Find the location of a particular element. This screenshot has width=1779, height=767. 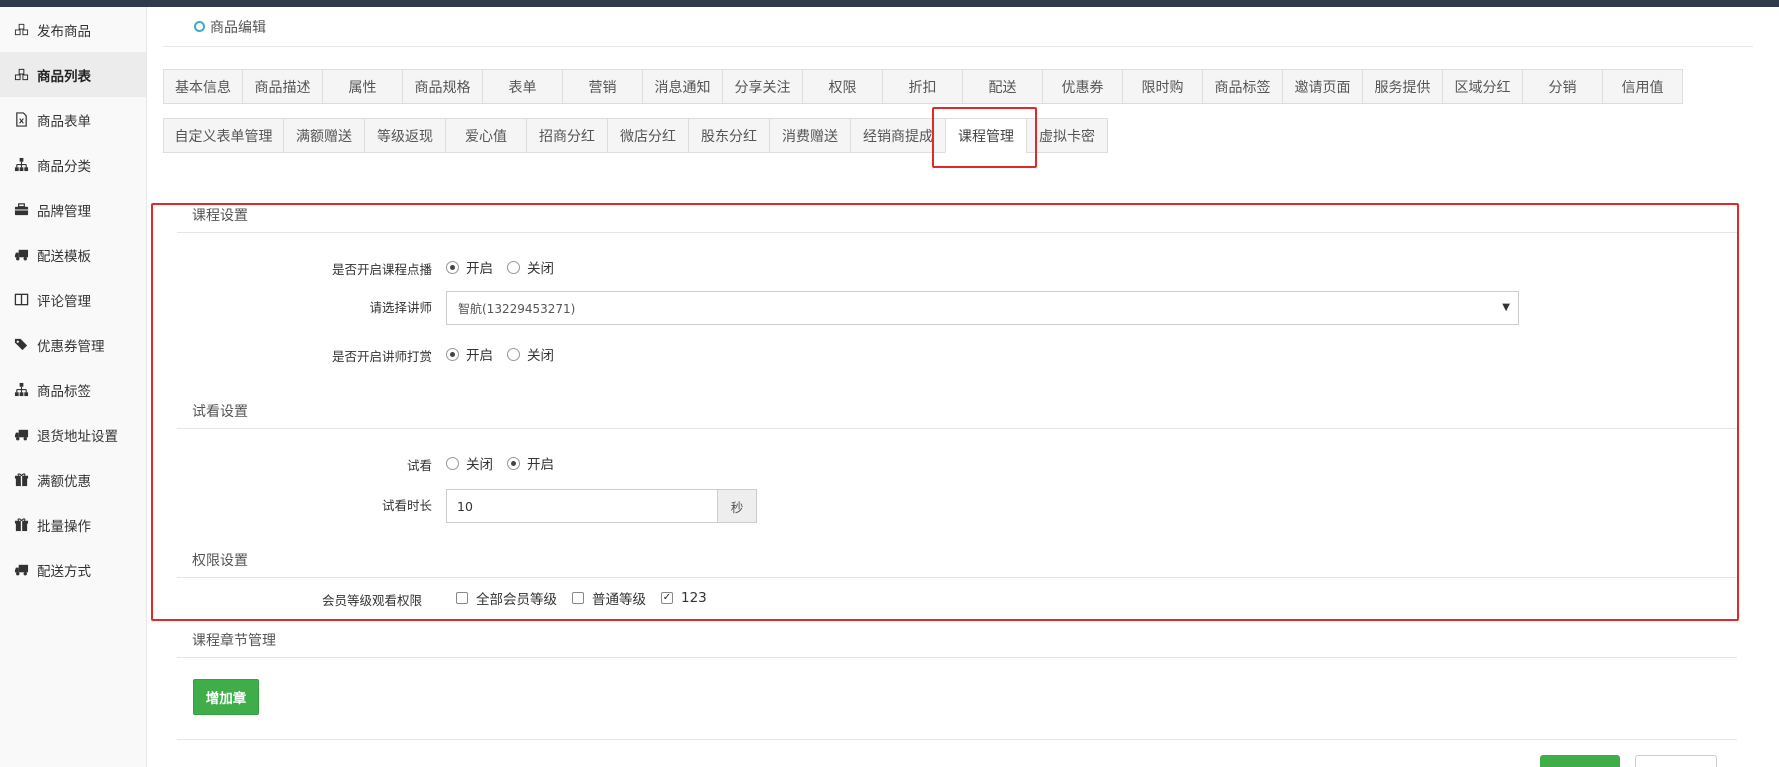

sidebar-item-label: 商品表单 is located at coordinates (64, 121).